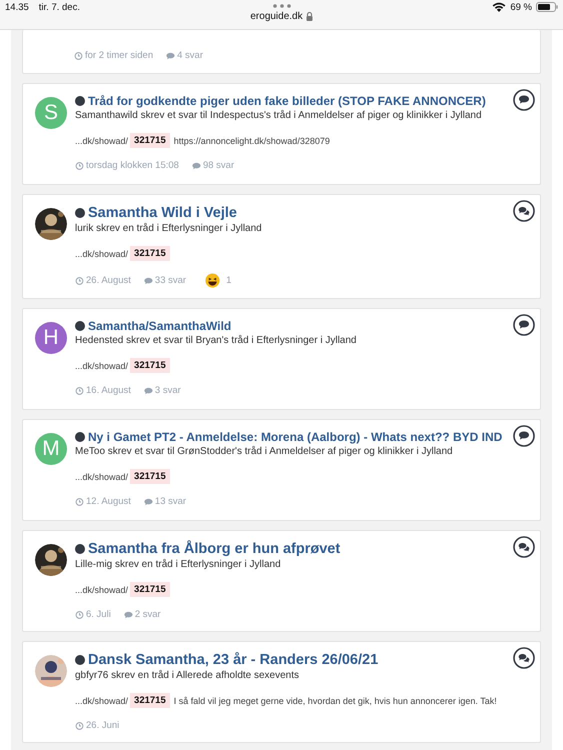 Image resolution: width=563 pixels, height=750 pixels. I want to click on post-date: 12. August, so click(103, 501).